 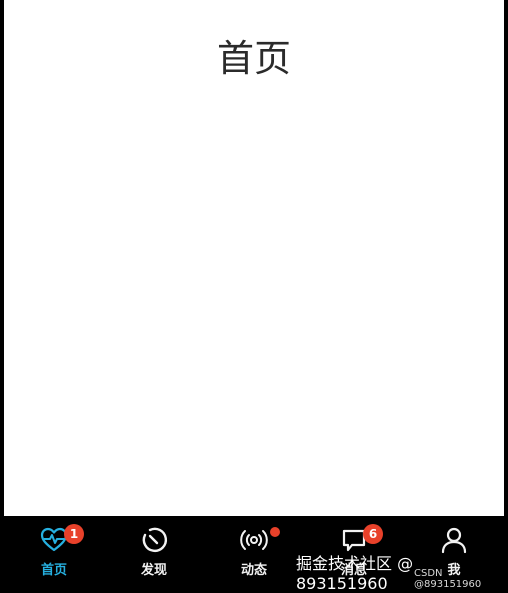 What do you see at coordinates (373, 534) in the screenshot?
I see `messages-badge: 6` at bounding box center [373, 534].